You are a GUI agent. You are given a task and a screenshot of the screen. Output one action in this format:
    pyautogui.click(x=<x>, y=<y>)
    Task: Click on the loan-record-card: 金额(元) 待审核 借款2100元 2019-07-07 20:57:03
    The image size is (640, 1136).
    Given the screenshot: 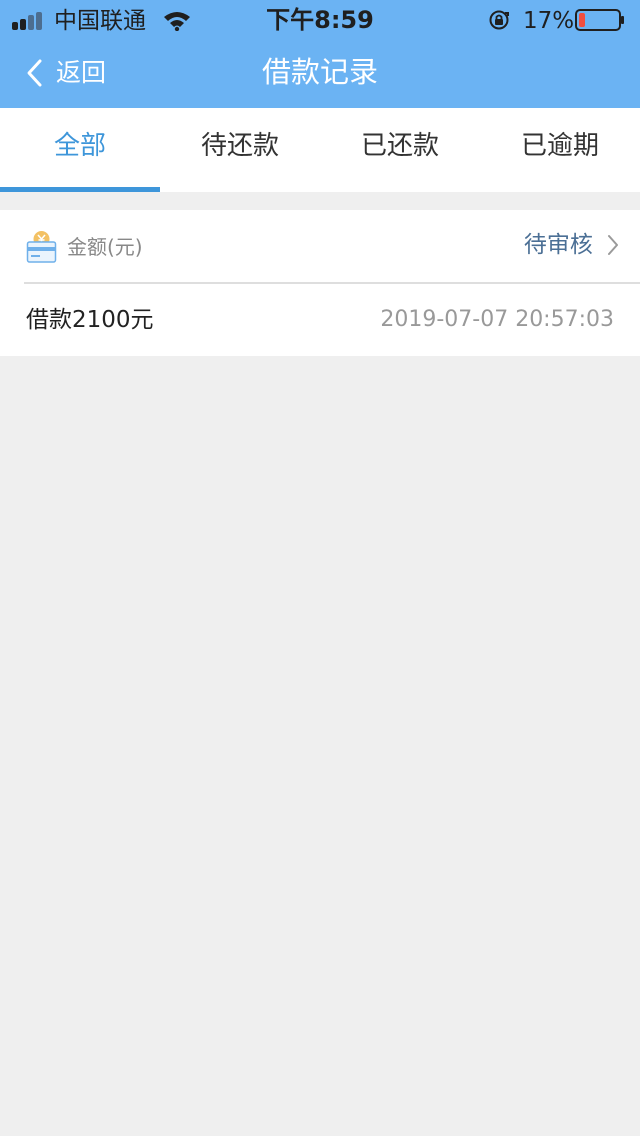 What is the action you would take?
    pyautogui.click(x=320, y=283)
    